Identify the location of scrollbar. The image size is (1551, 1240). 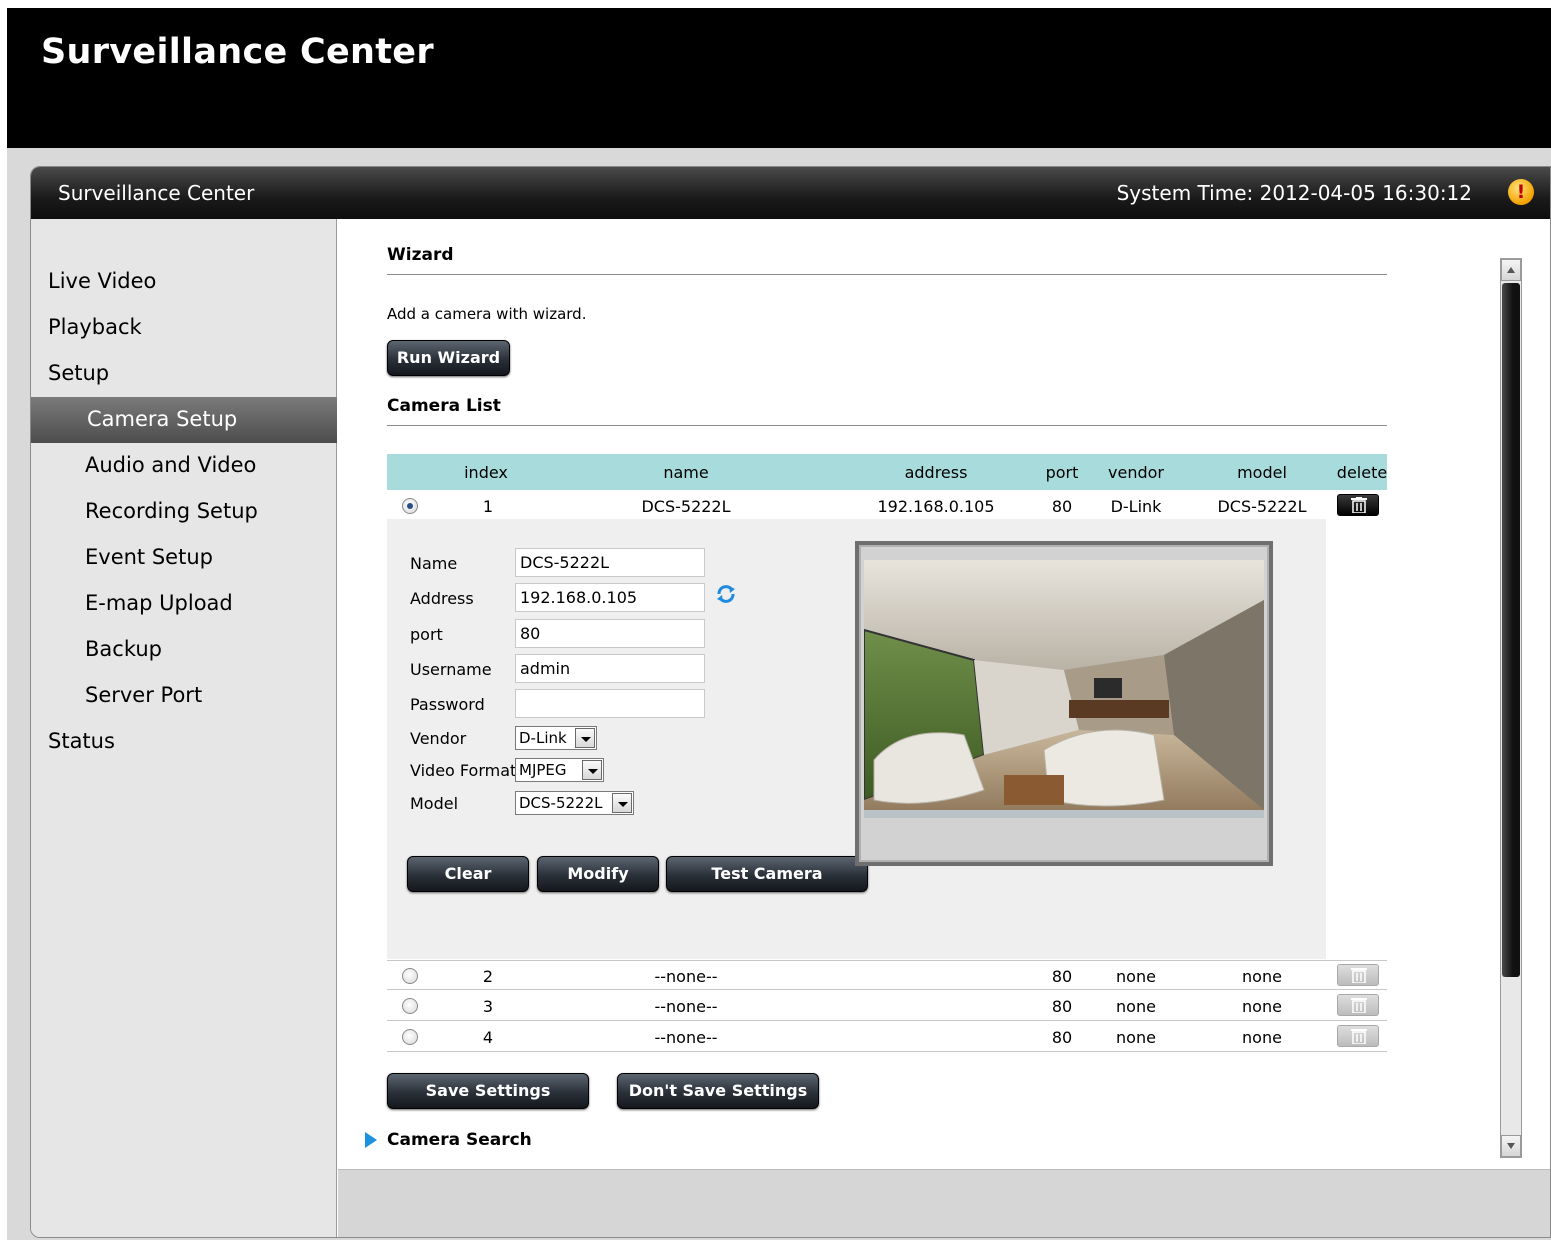
(1511, 708).